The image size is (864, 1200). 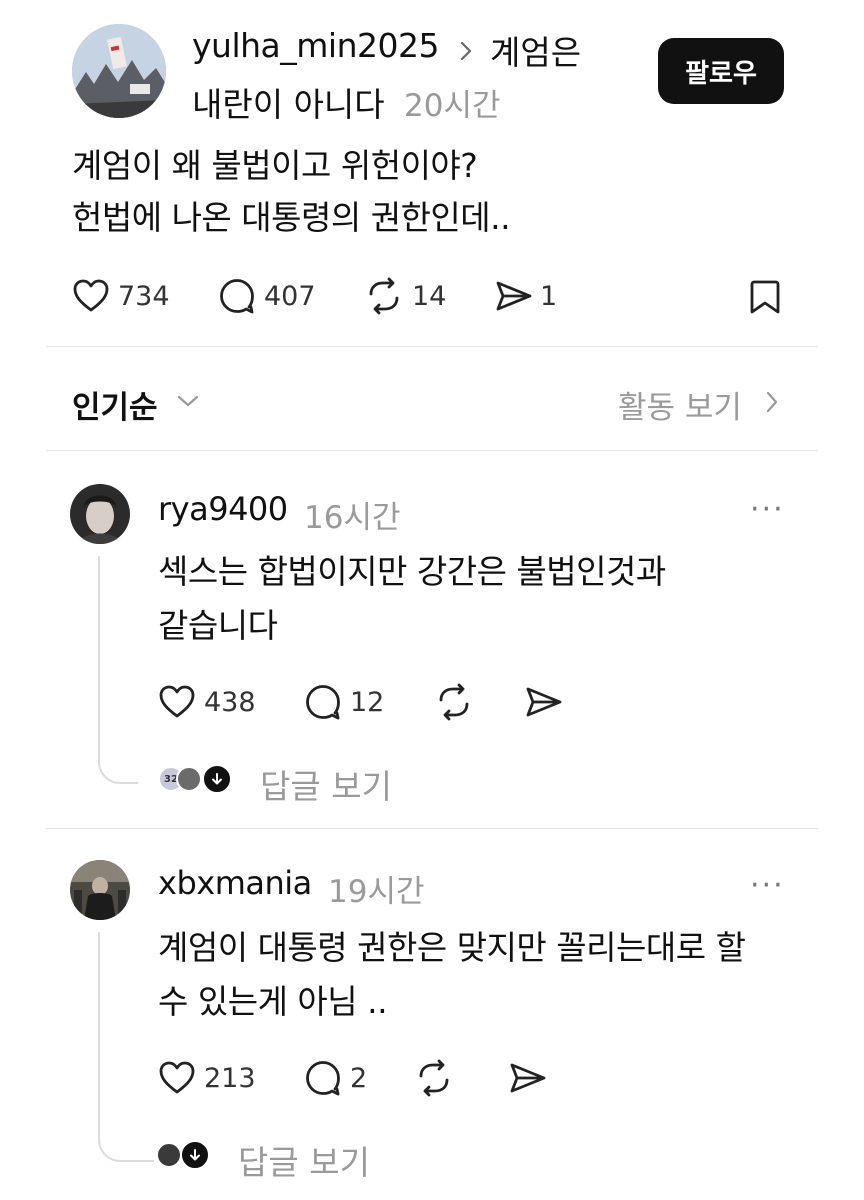 What do you see at coordinates (452, 947) in the screenshot?
I see `comment-text-line-1: 계엄이 대통령 권한은 맞지만 꼴리는대로 할` at bounding box center [452, 947].